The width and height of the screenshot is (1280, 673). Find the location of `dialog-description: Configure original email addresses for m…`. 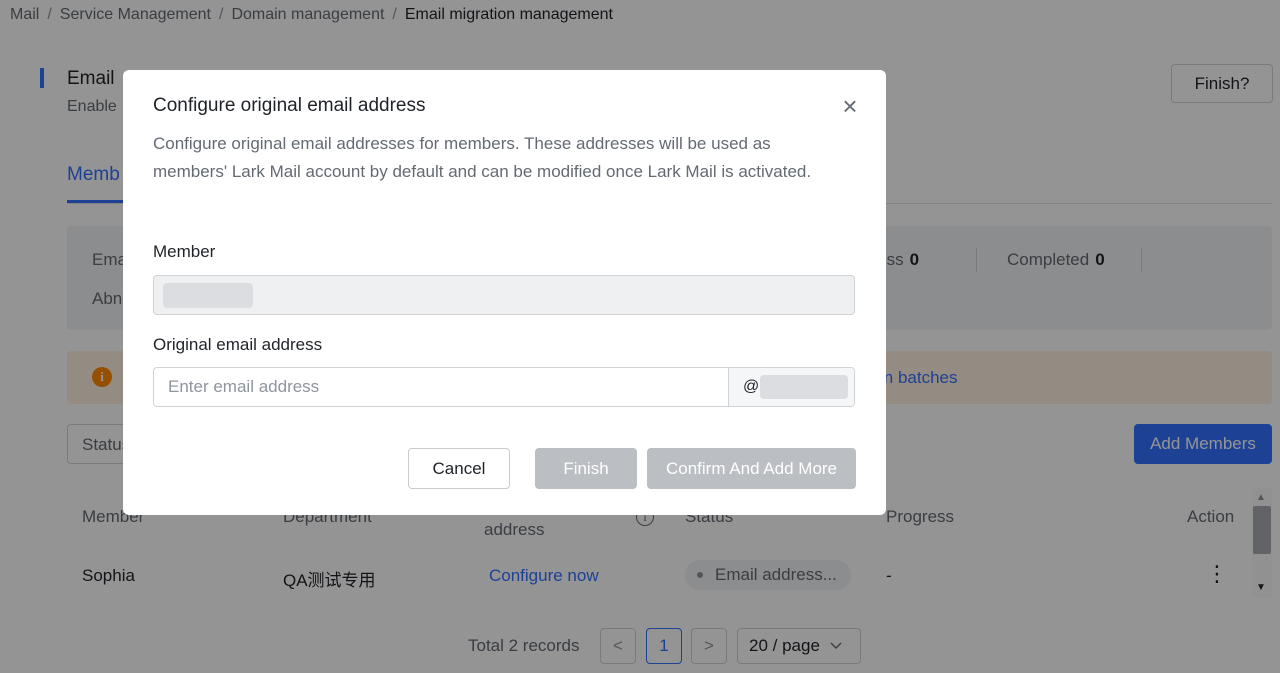

dialog-description: Configure original email addresses for m… is located at coordinates (482, 157).